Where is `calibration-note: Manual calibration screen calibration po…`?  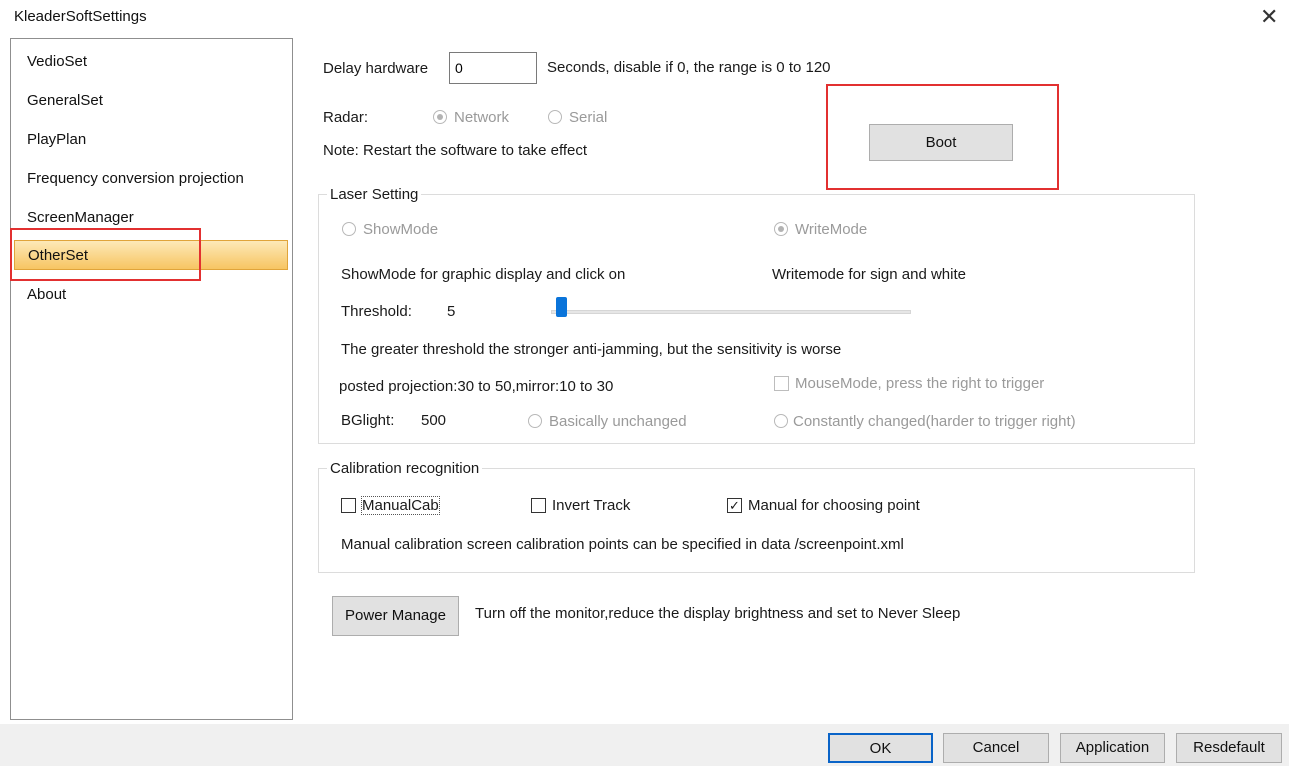 calibration-note: Manual calibration screen calibration po… is located at coordinates (622, 544).